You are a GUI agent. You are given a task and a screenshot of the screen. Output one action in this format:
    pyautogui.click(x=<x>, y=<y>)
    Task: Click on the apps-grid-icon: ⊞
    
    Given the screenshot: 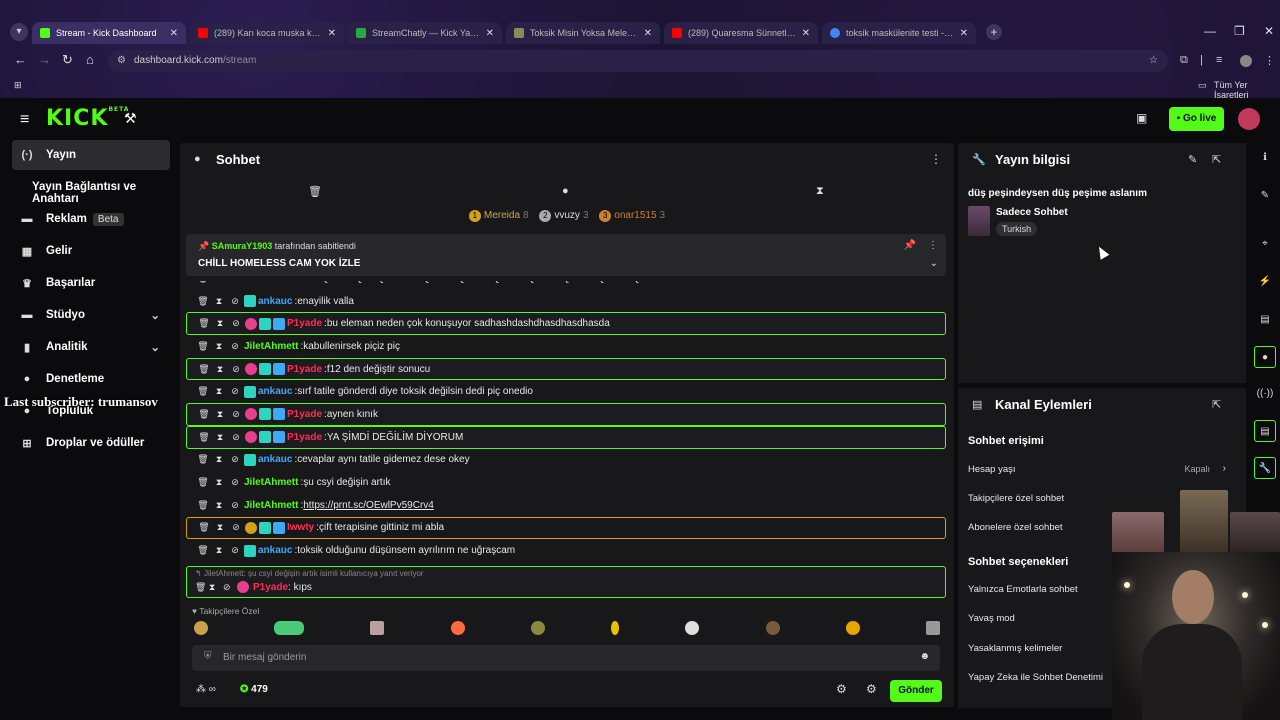 What is the action you would take?
    pyautogui.click(x=18, y=85)
    